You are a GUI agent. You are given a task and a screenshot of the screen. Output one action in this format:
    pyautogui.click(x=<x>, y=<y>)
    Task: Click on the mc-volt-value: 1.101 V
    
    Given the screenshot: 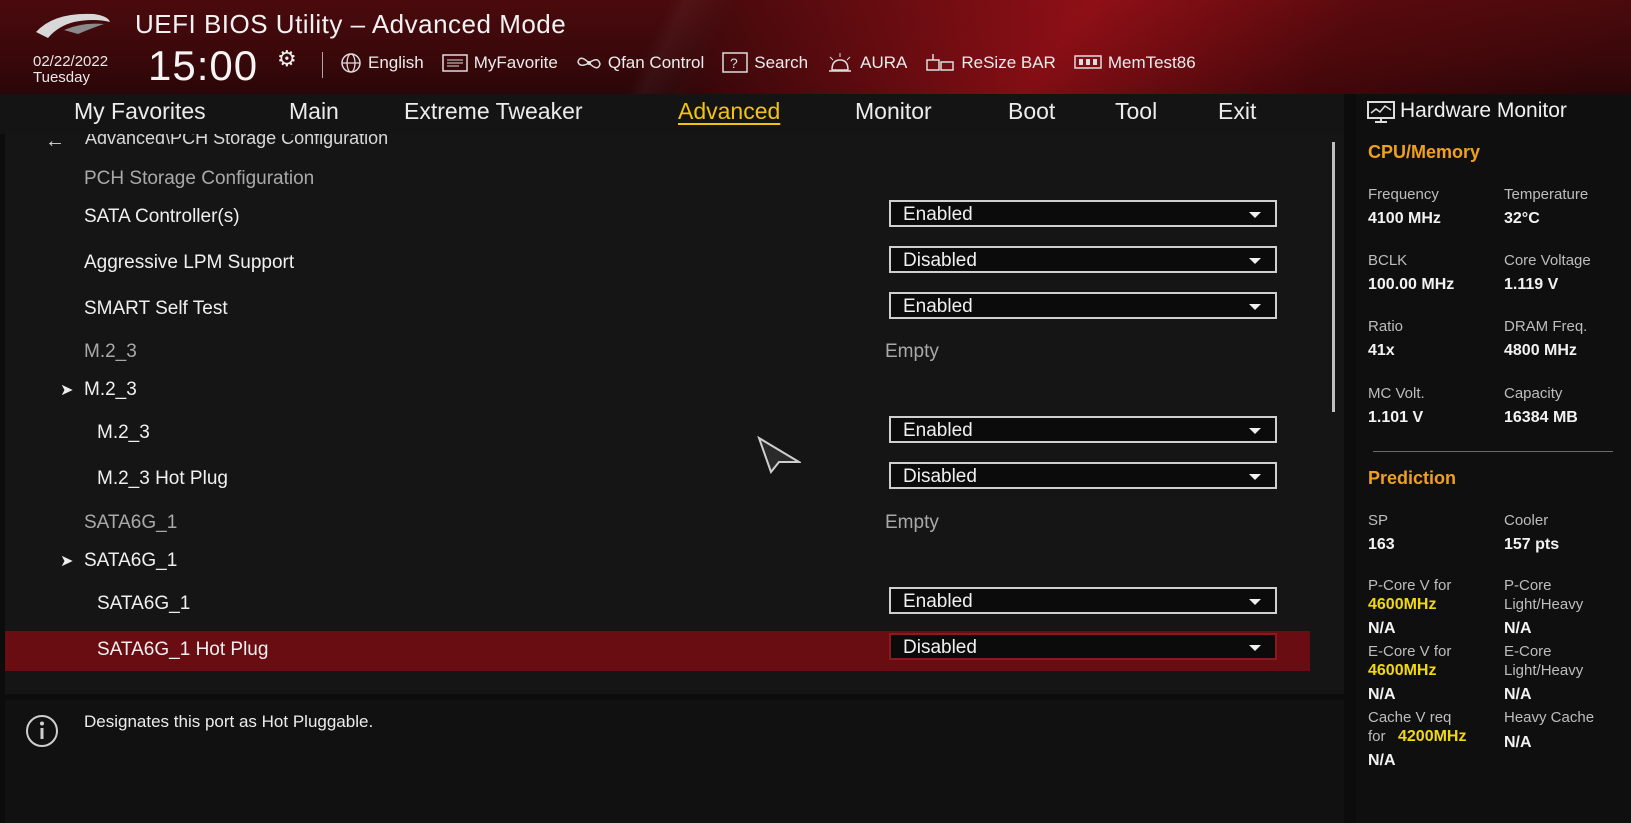 What is the action you would take?
    pyautogui.click(x=1396, y=417)
    